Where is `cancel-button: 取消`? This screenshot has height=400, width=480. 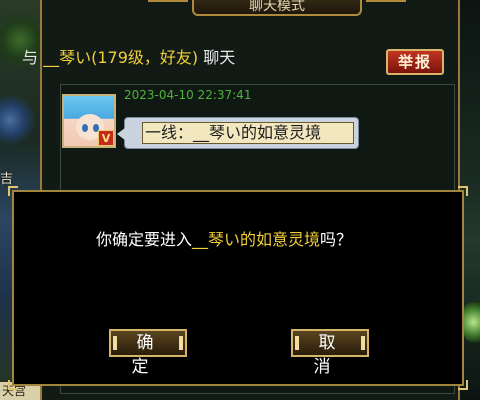 cancel-button: 取消 is located at coordinates (330, 353).